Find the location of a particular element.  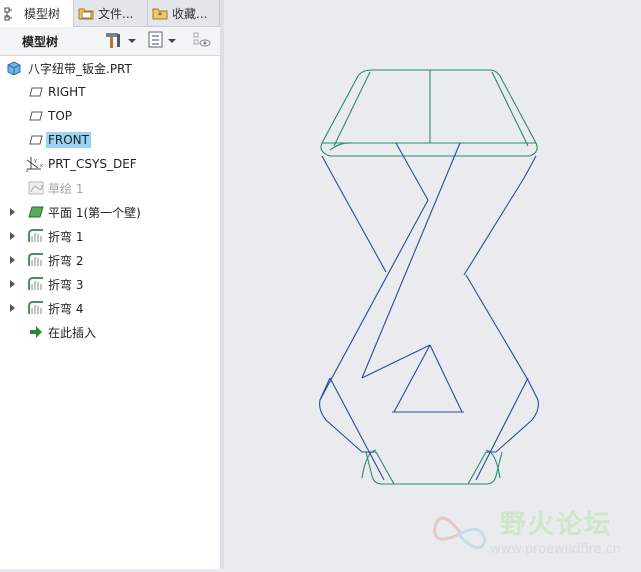

tree-item-insert-here: 在此插入 is located at coordinates (110, 332).